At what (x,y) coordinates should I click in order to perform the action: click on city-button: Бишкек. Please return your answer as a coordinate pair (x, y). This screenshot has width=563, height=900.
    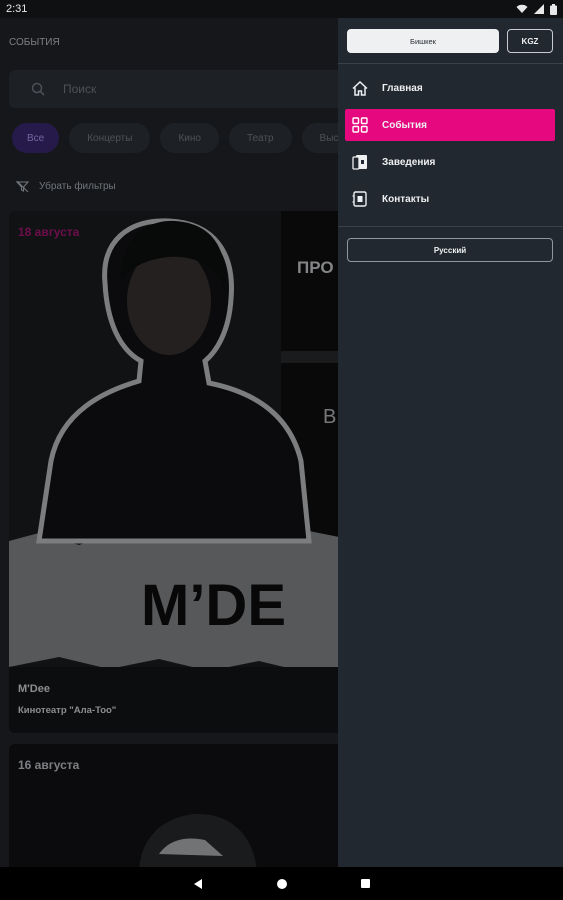
    Looking at the image, I should click on (423, 41).